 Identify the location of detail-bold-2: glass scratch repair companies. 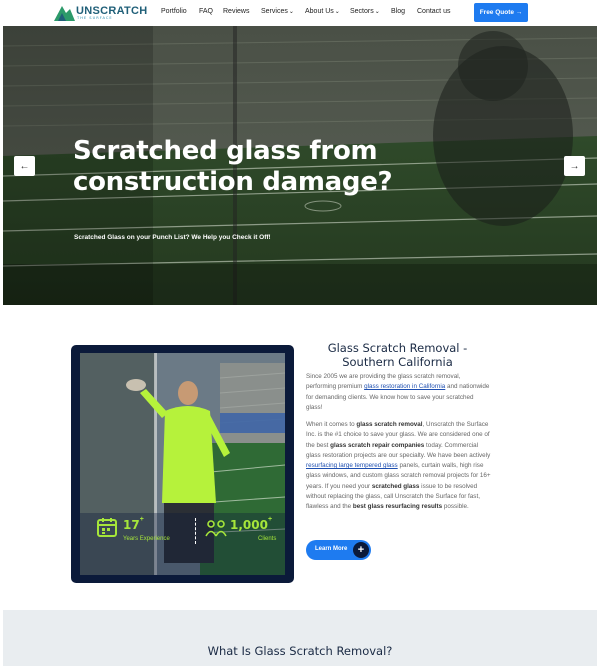
(377, 445).